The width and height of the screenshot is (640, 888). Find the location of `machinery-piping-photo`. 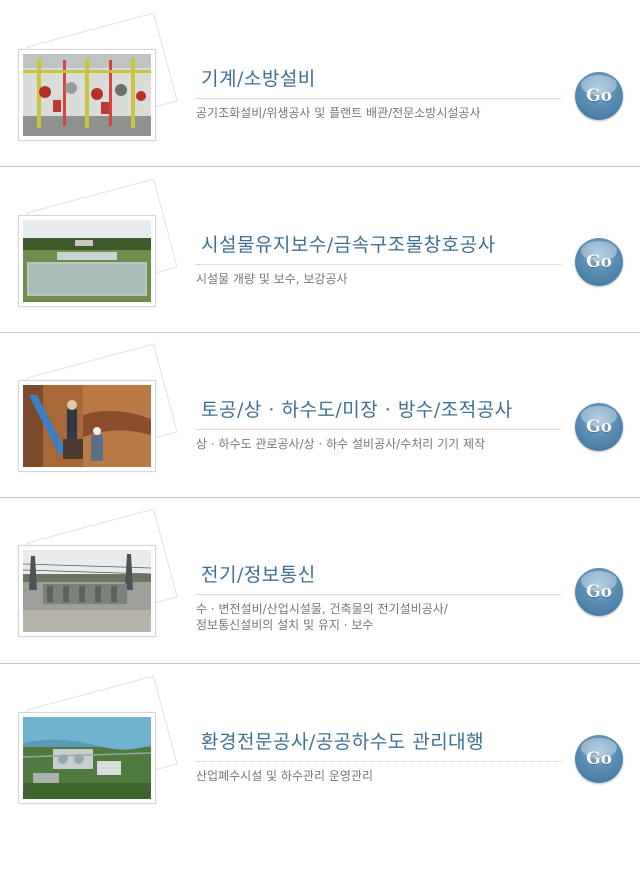

machinery-piping-photo is located at coordinates (87, 95).